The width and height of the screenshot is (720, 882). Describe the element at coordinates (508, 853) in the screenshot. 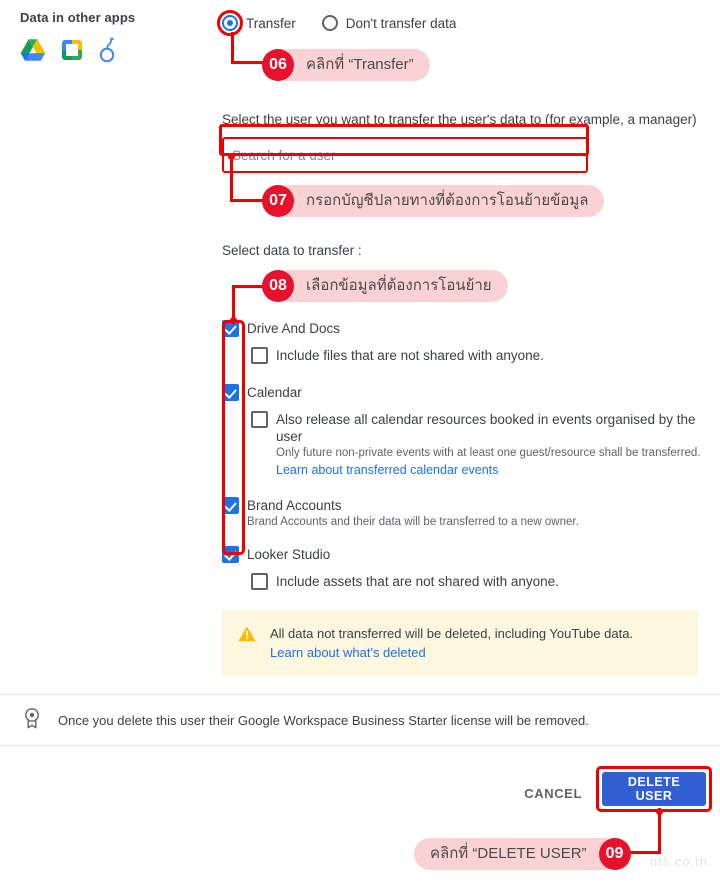

I see `annotation-09-text: คลิกที่ “DELETE USER”` at that location.